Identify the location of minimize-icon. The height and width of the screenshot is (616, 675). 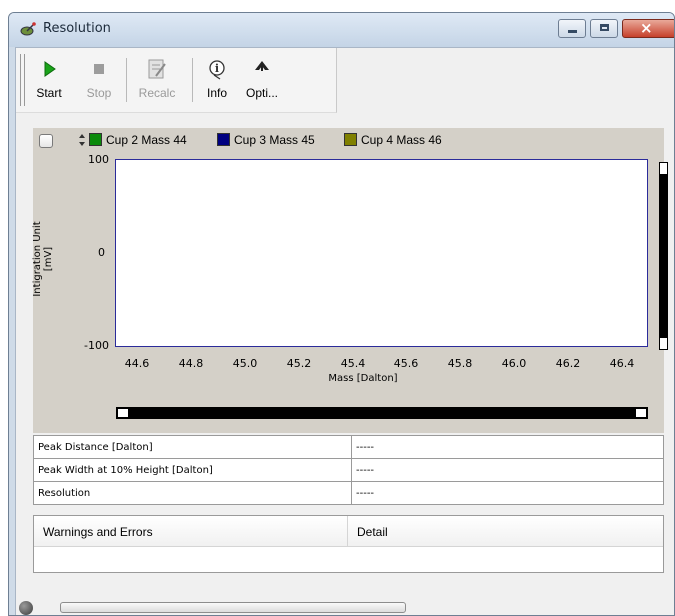
(572, 31).